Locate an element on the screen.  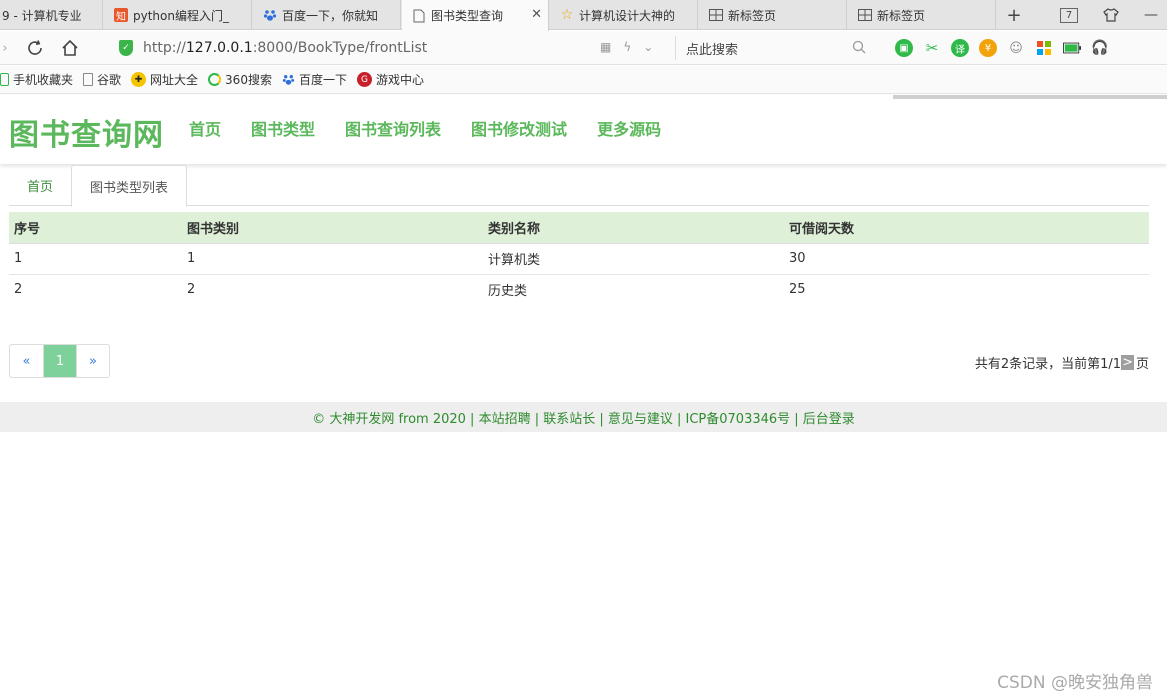
nav-more-source: 更多源码 is located at coordinates (629, 128).